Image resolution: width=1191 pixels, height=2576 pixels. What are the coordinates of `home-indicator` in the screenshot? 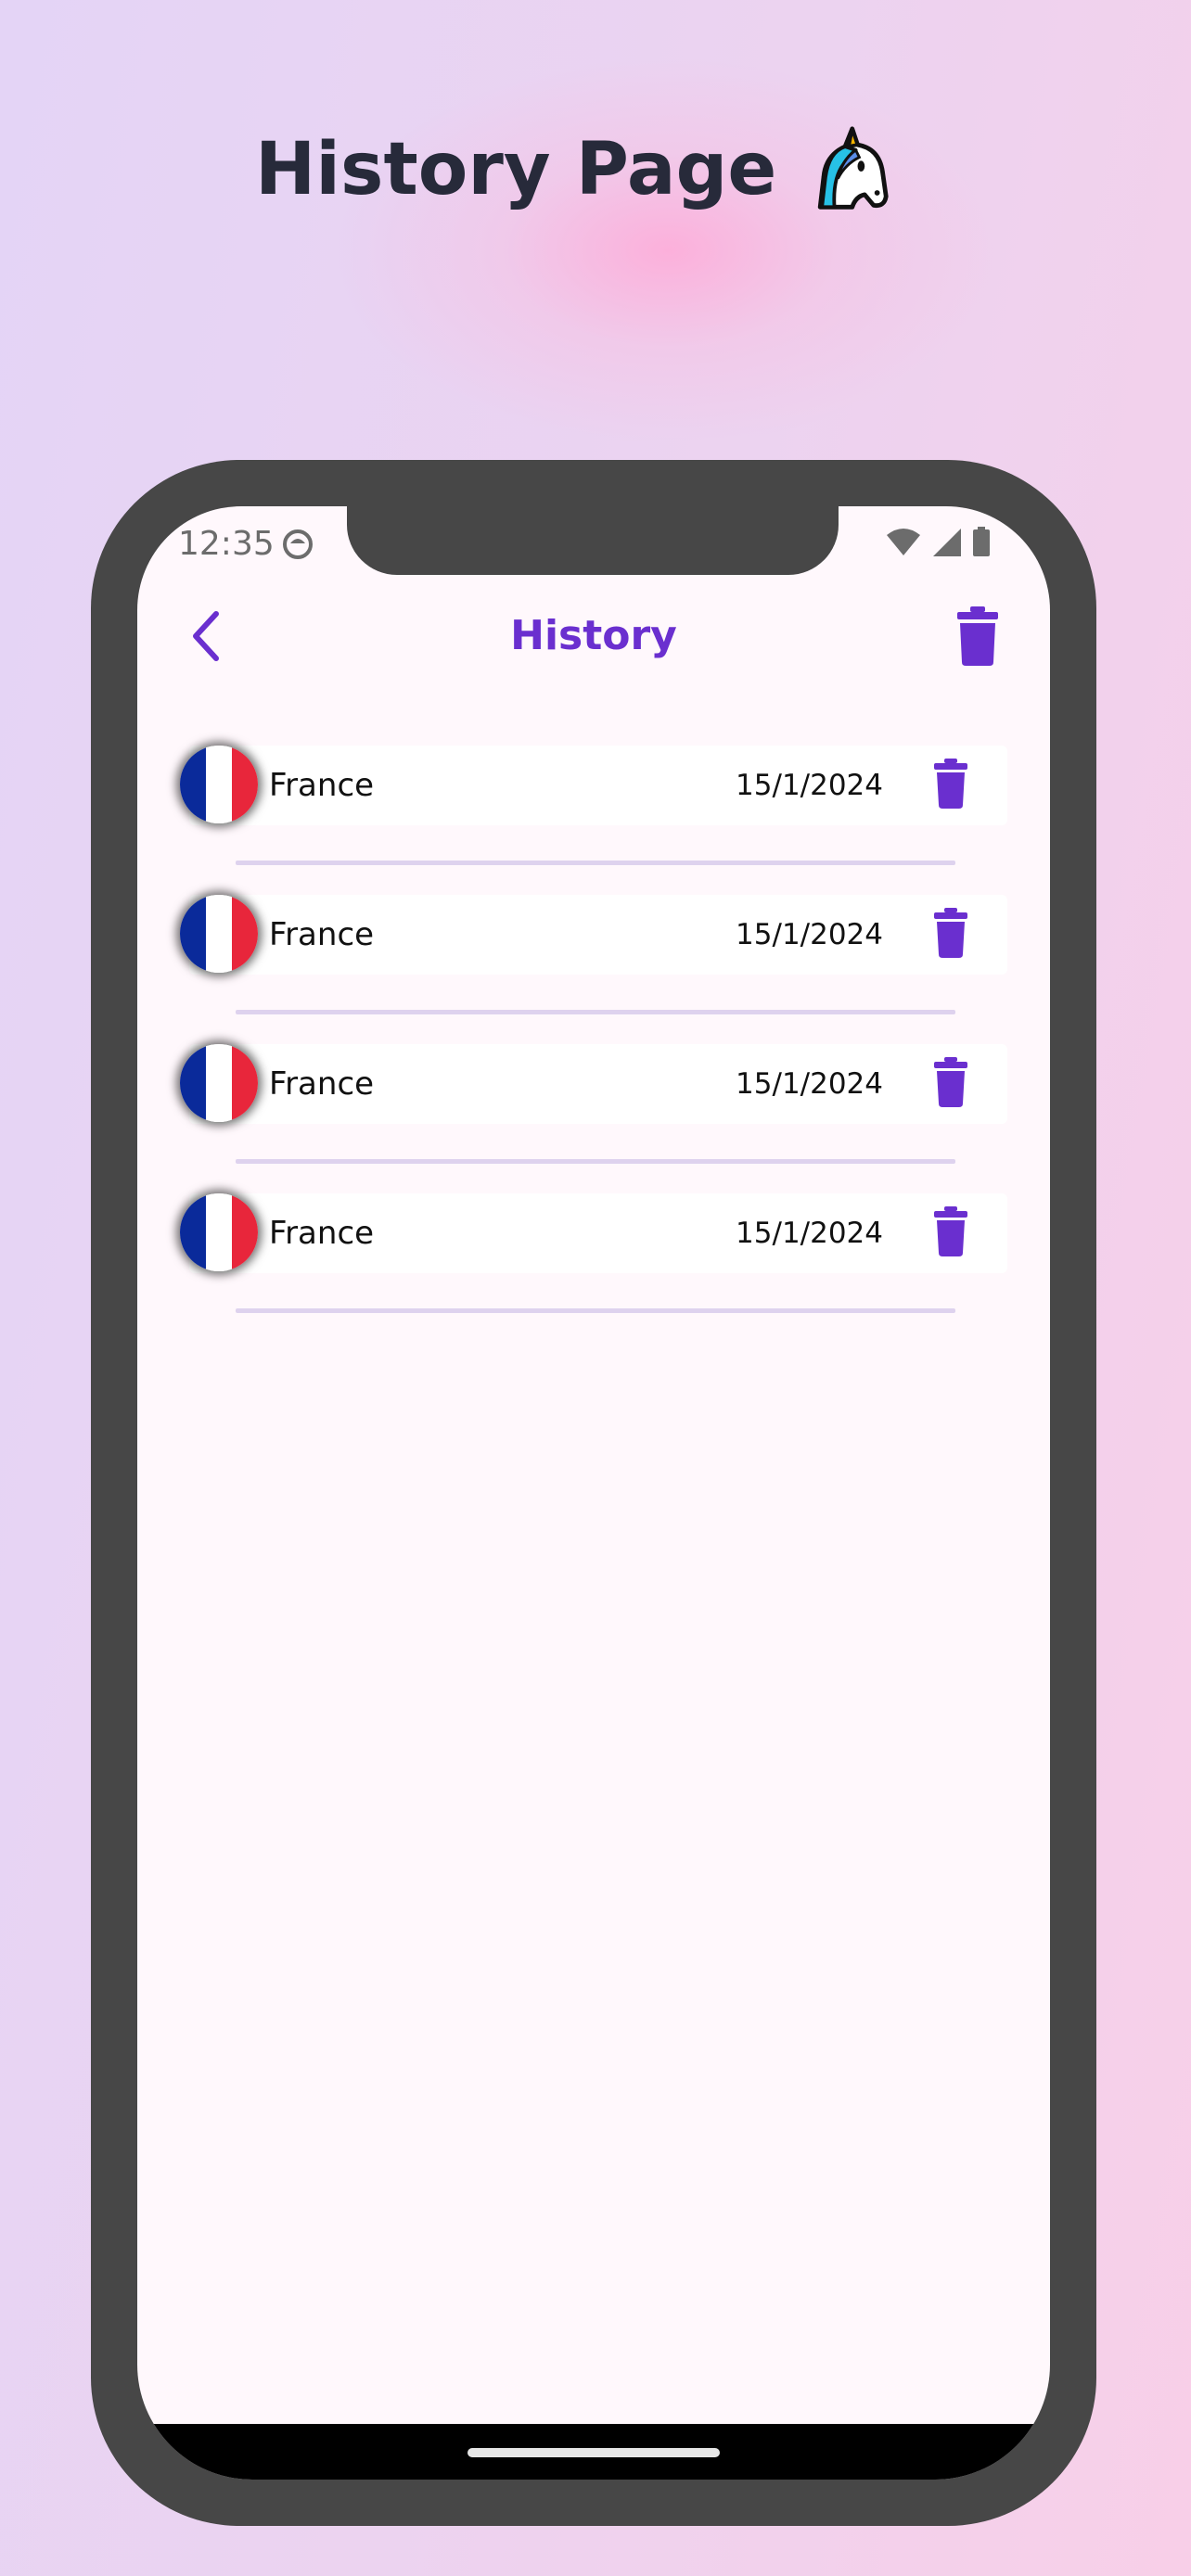 It's located at (593, 2452).